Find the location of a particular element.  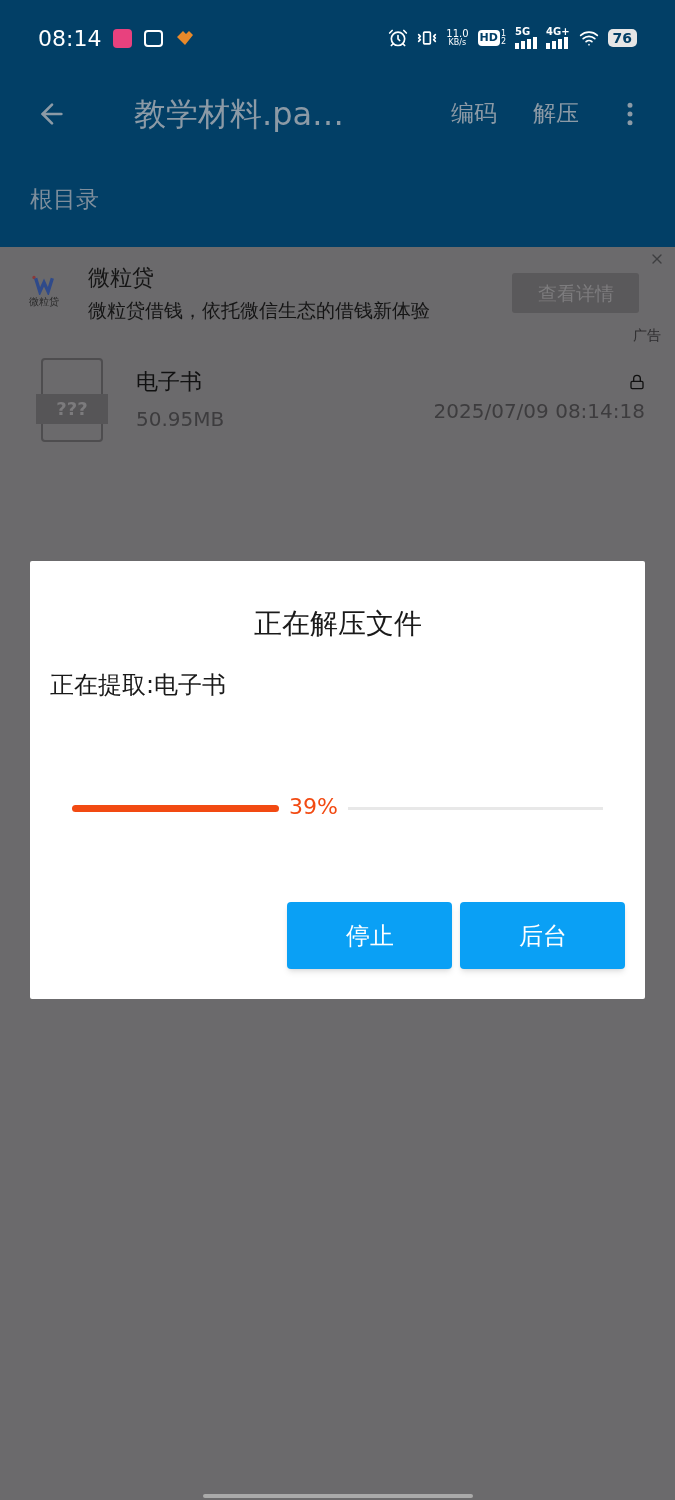

heart-icon is located at coordinates (185, 38).